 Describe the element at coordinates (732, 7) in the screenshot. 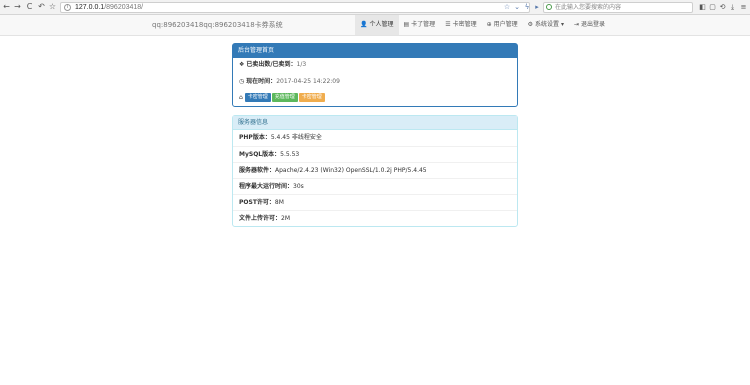

I see `download-icon: ⤓` at that location.